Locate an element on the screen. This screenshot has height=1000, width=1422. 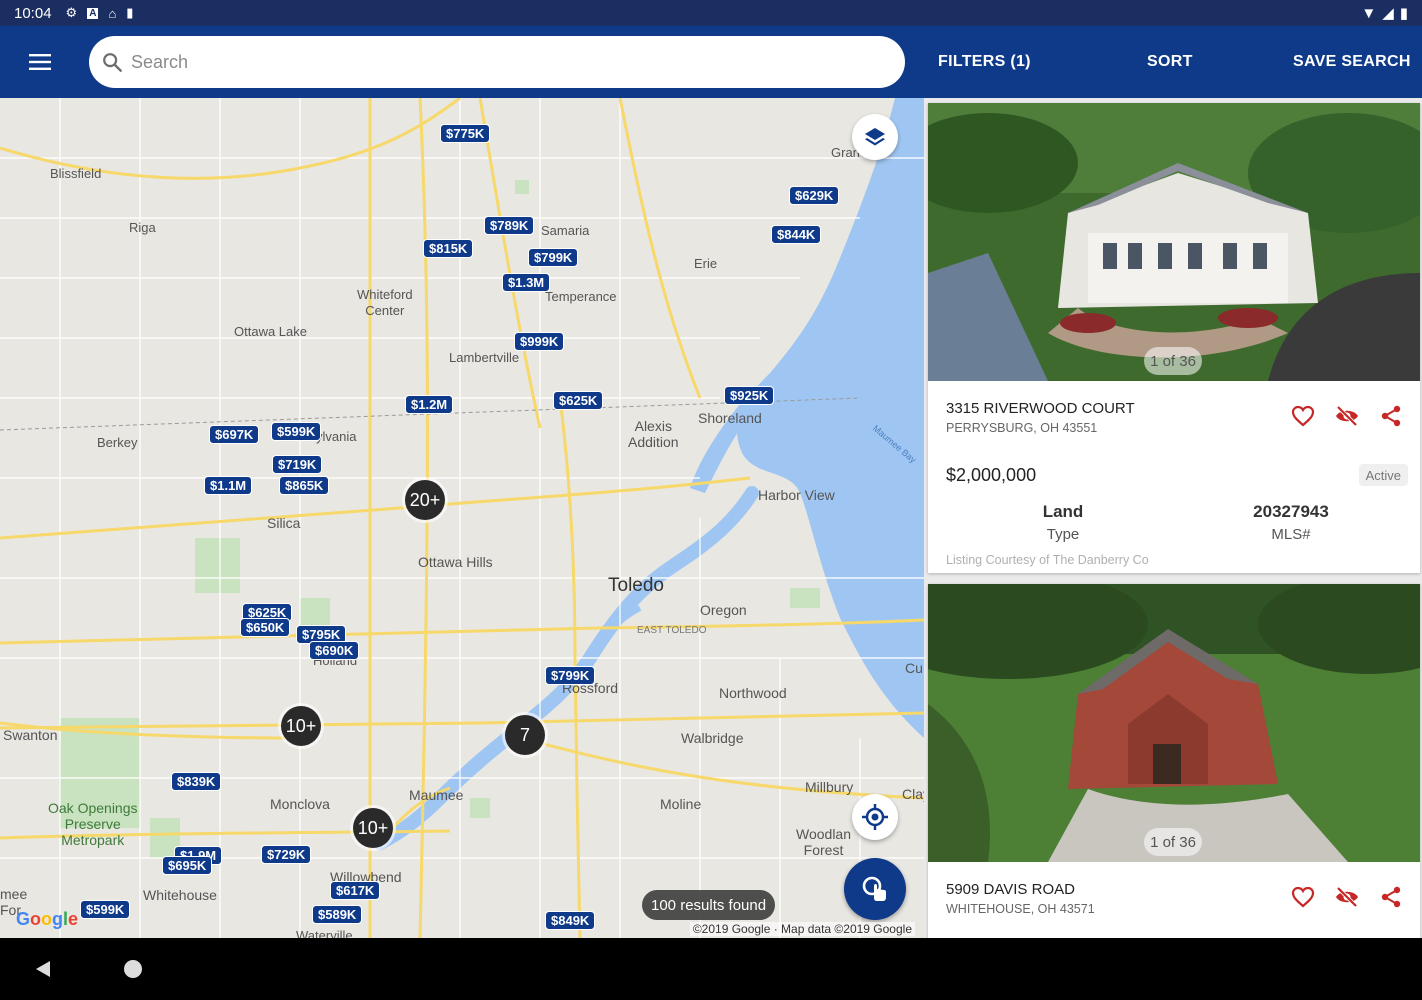
back-icon is located at coordinates (43, 969).